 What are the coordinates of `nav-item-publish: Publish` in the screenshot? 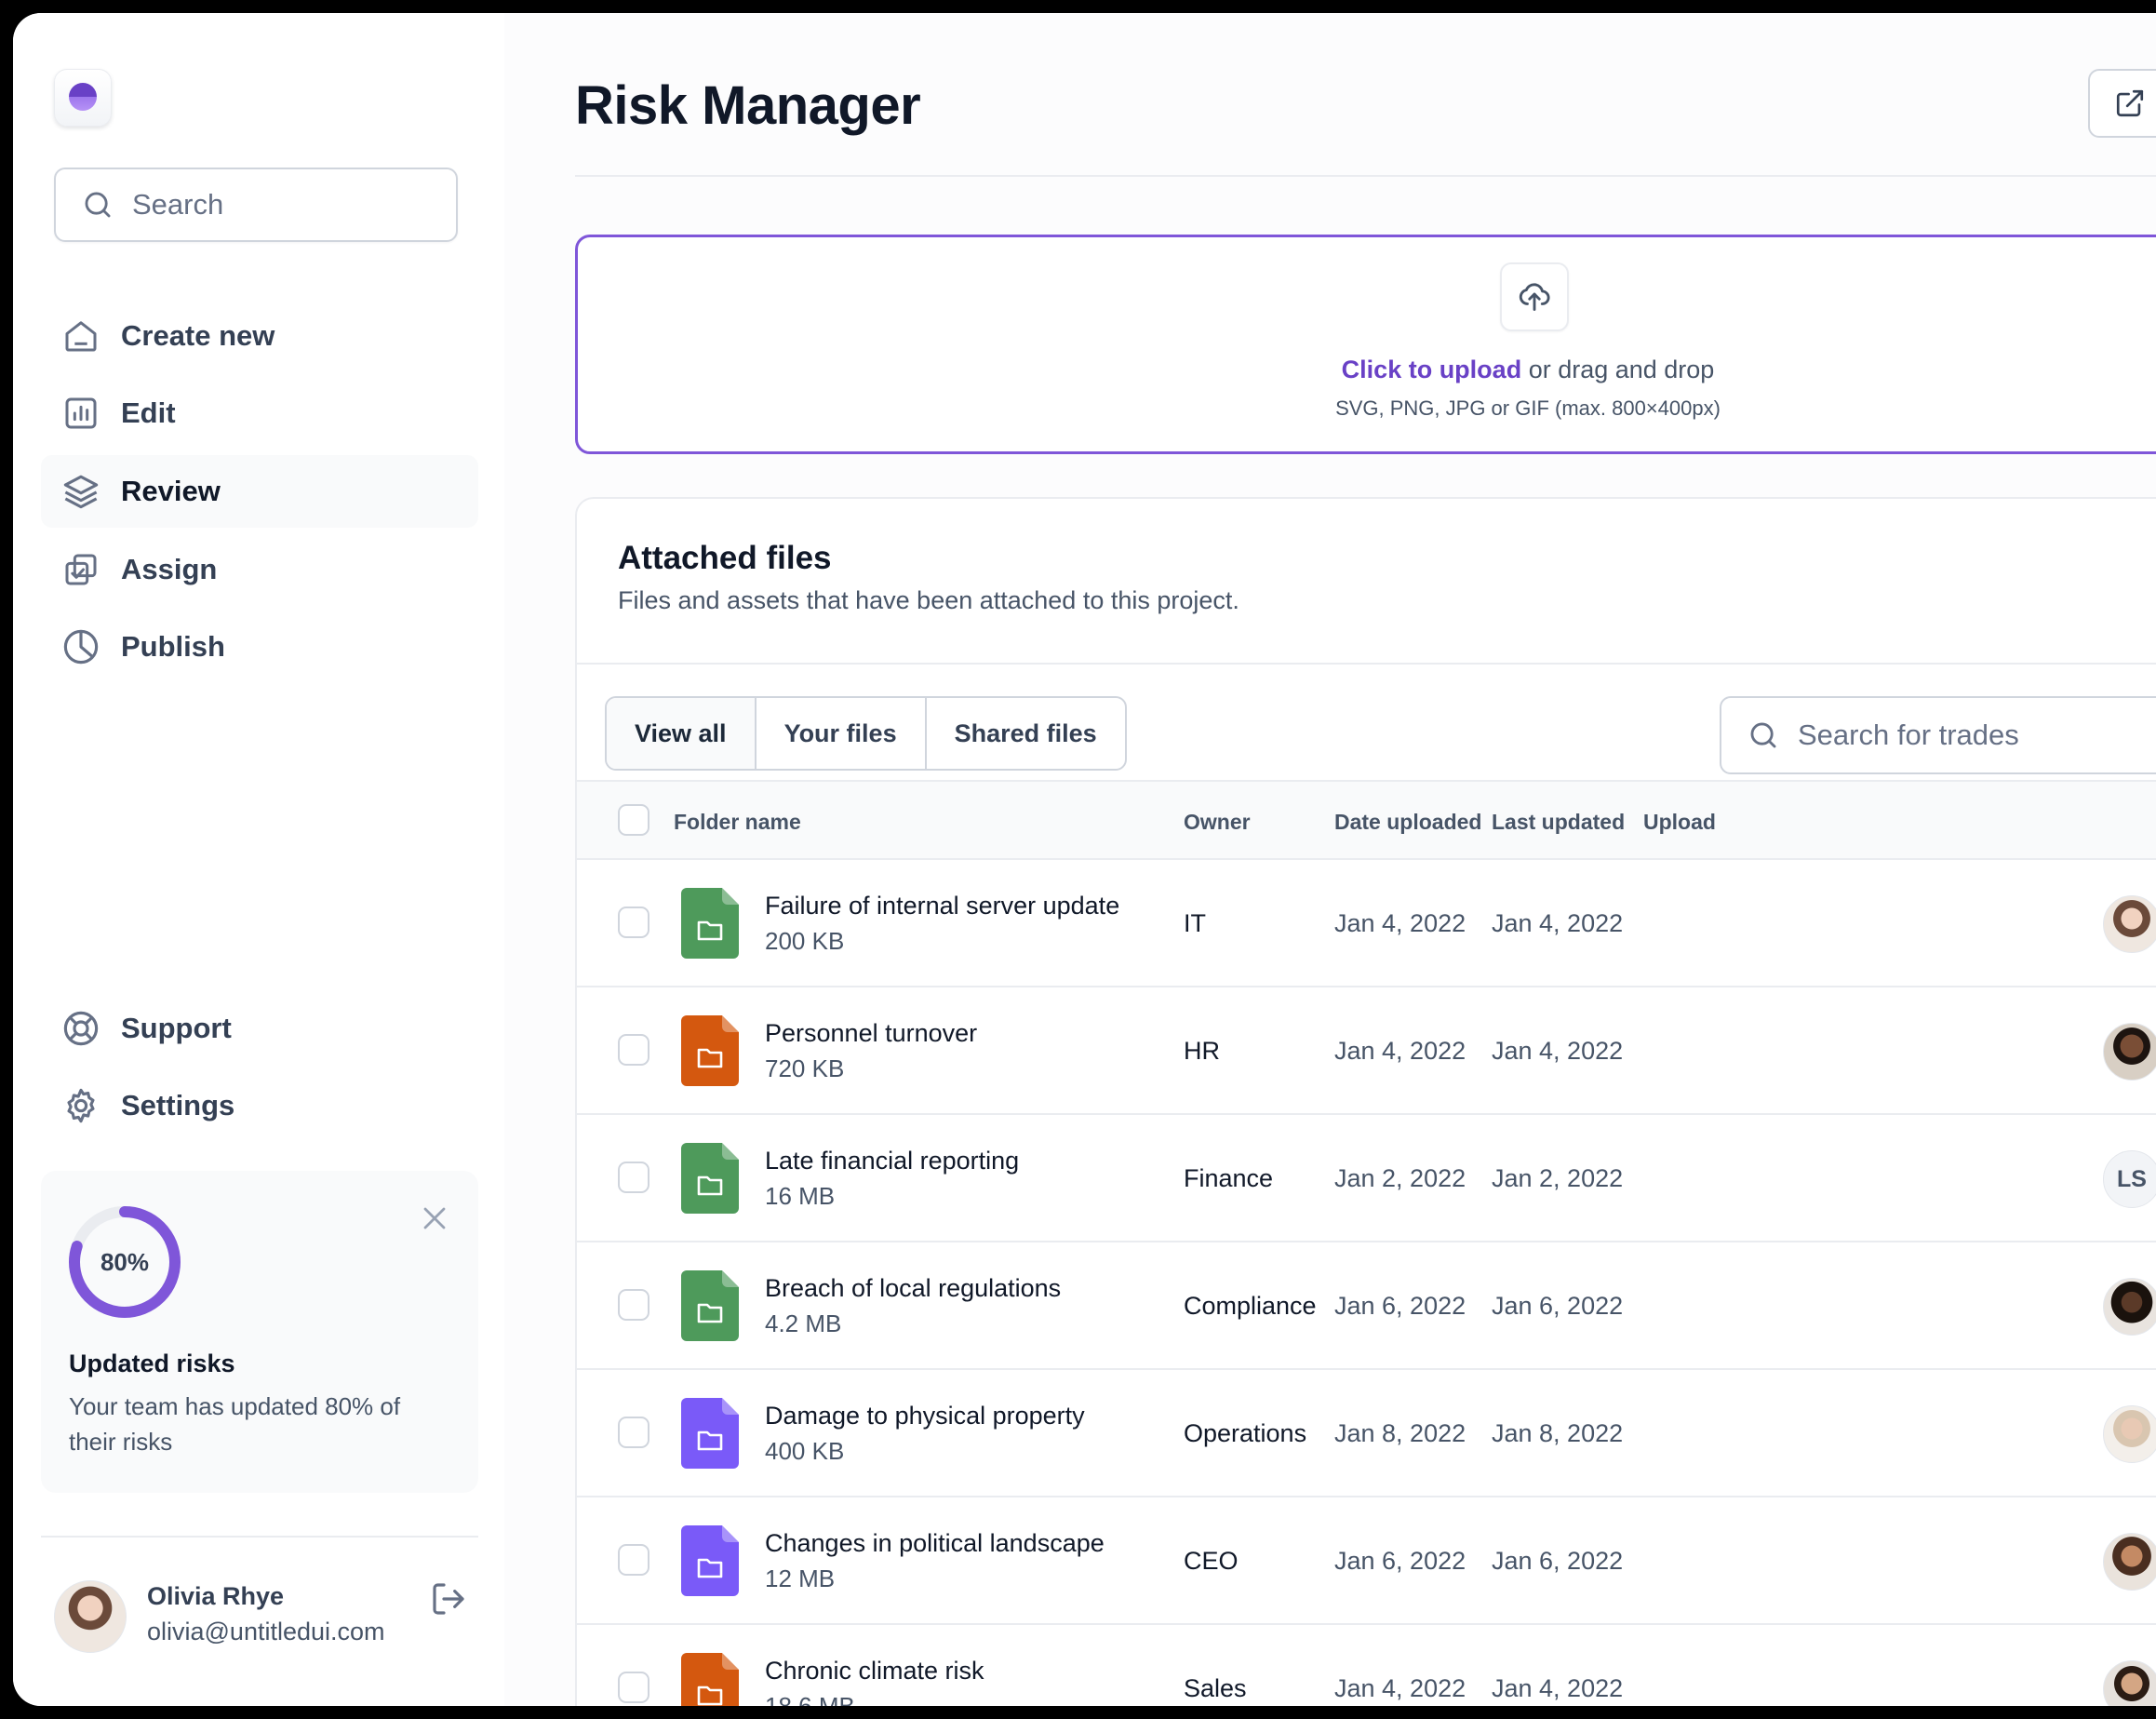 It's located at (259, 647).